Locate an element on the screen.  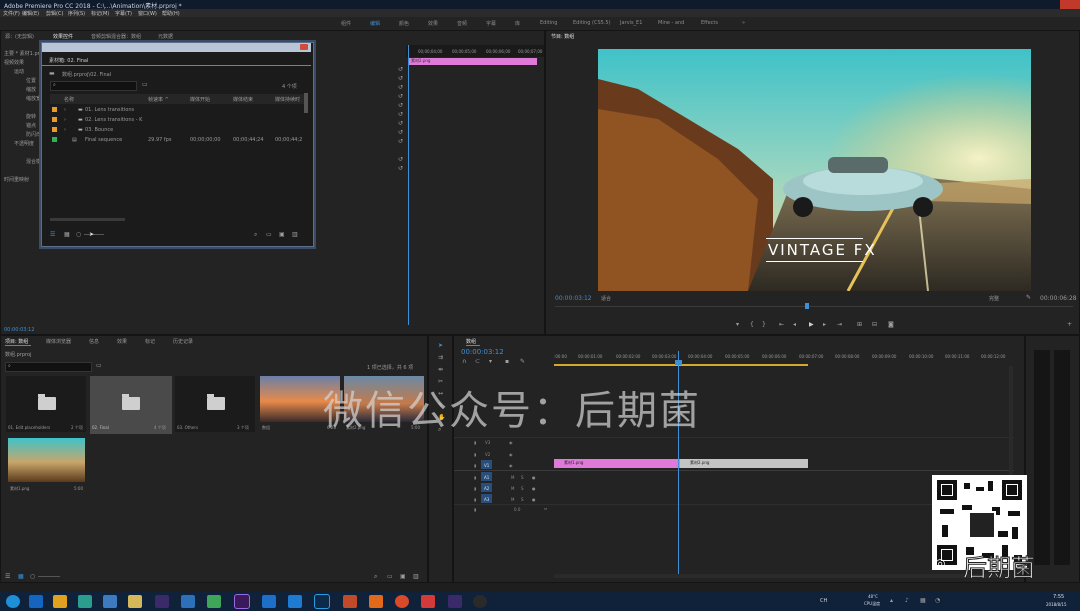
ec-row-anchor: 锚点 is located at coordinates (31, 125).